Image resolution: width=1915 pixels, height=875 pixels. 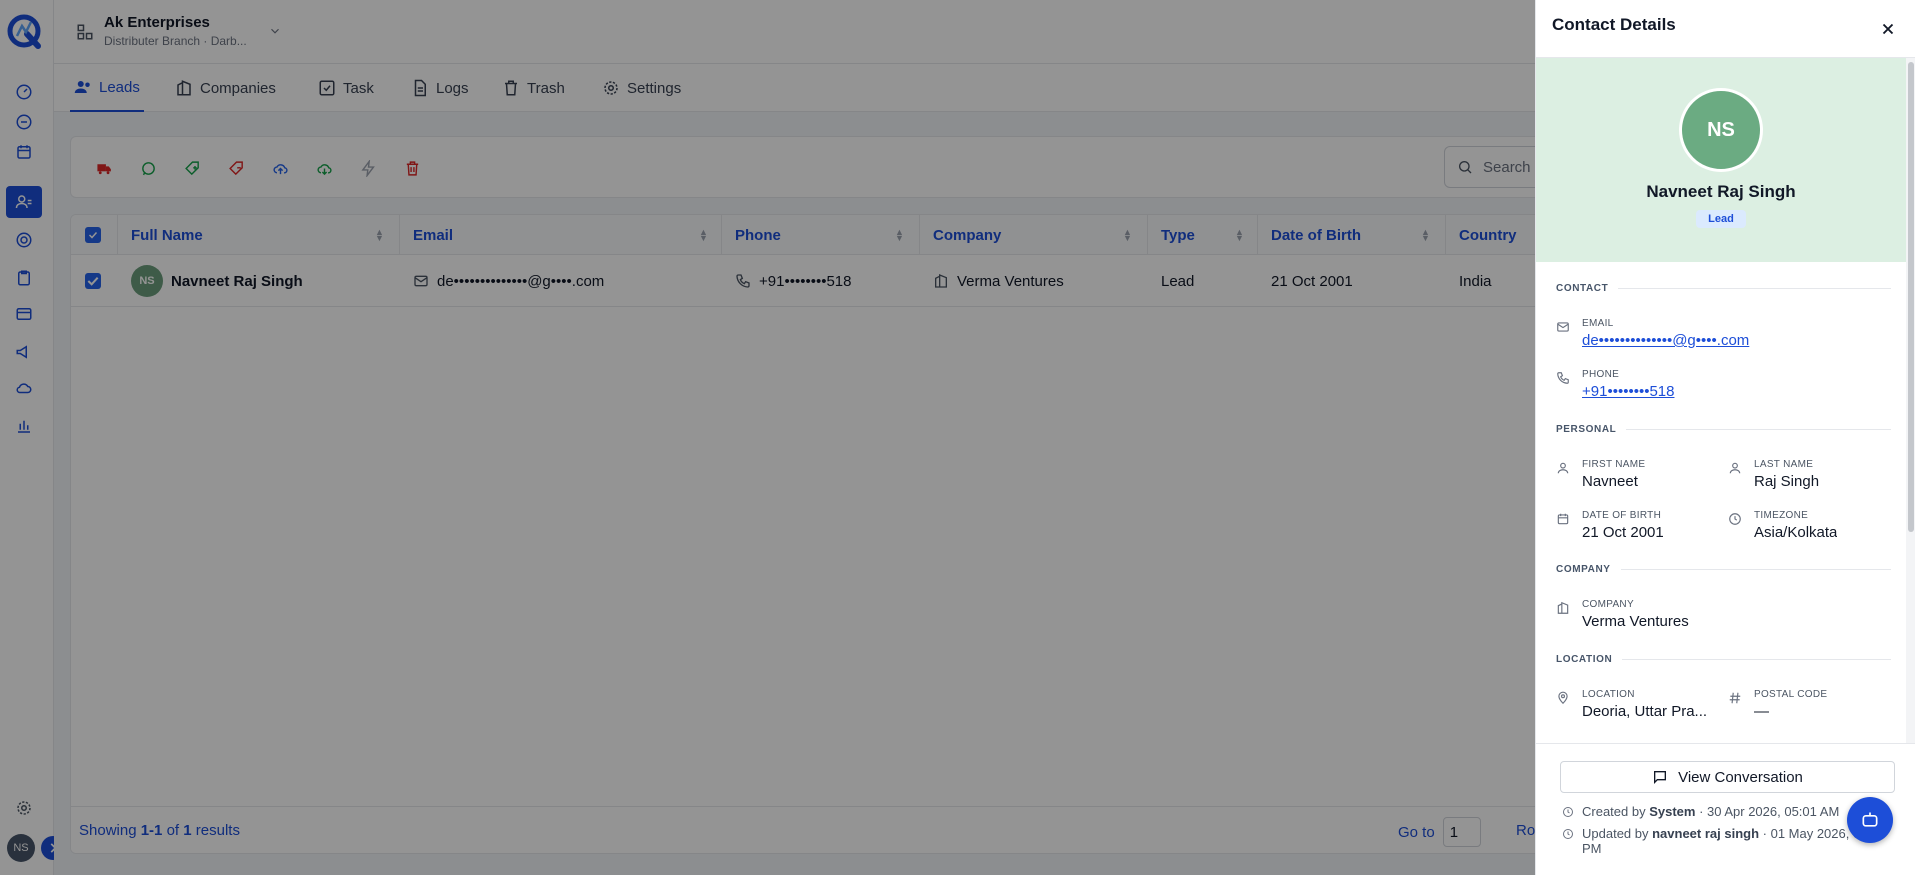 What do you see at coordinates (1635, 621) in the screenshot?
I see `company-value: Verma Ventures` at bounding box center [1635, 621].